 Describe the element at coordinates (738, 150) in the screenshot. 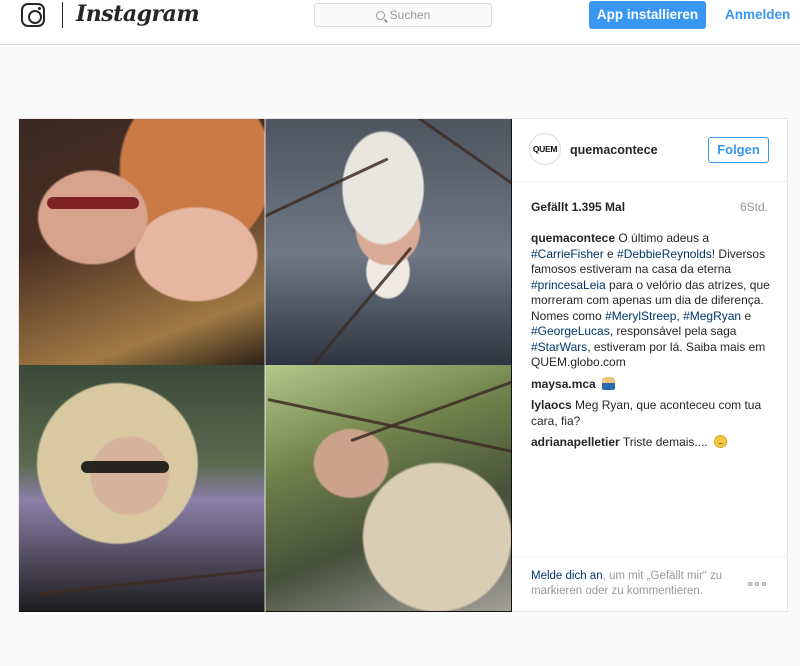

I see `follow-button: Folgen` at that location.